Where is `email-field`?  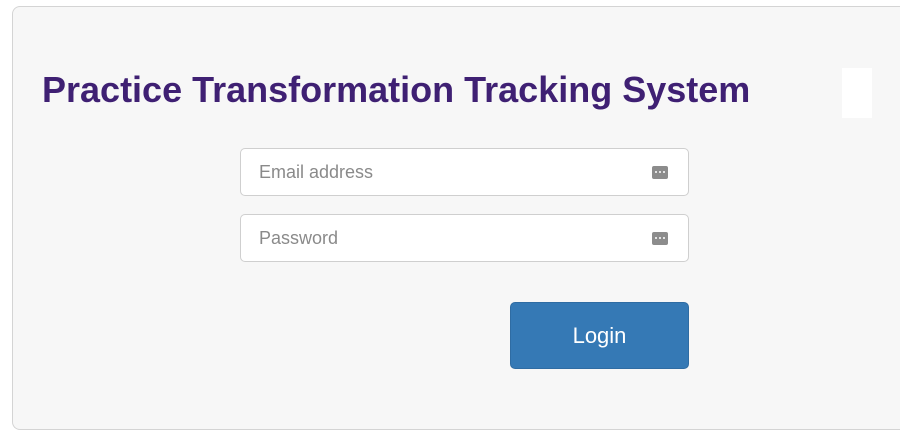
email-field is located at coordinates (464, 172).